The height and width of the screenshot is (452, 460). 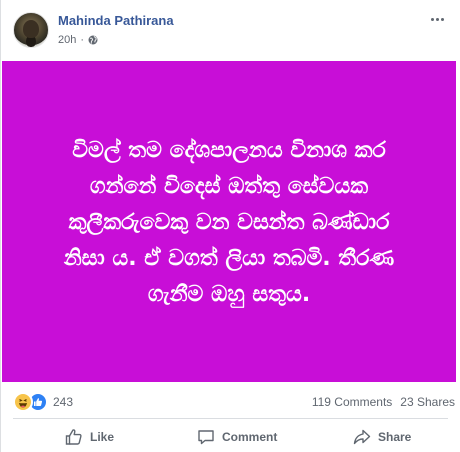 I want to click on post-text-line: කුලීකරුවෙකු වන වසන්ත බණ්ඩාර, so click(x=229, y=222).